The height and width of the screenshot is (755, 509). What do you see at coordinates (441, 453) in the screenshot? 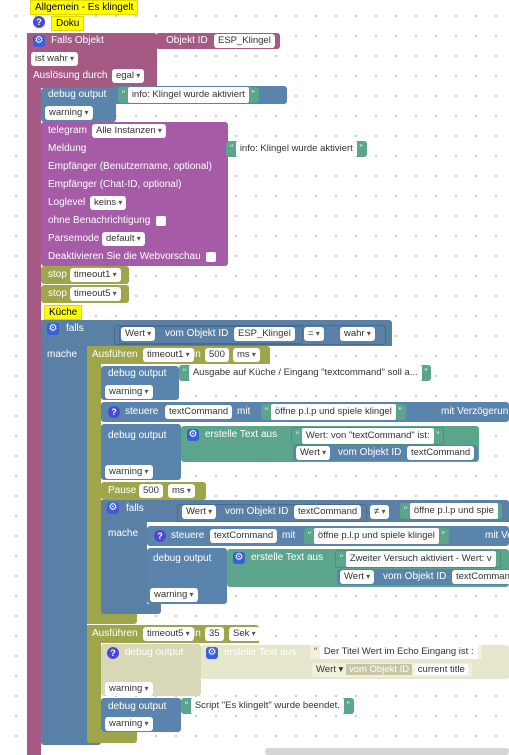
I see `object-id-field-3: textCommand` at bounding box center [441, 453].